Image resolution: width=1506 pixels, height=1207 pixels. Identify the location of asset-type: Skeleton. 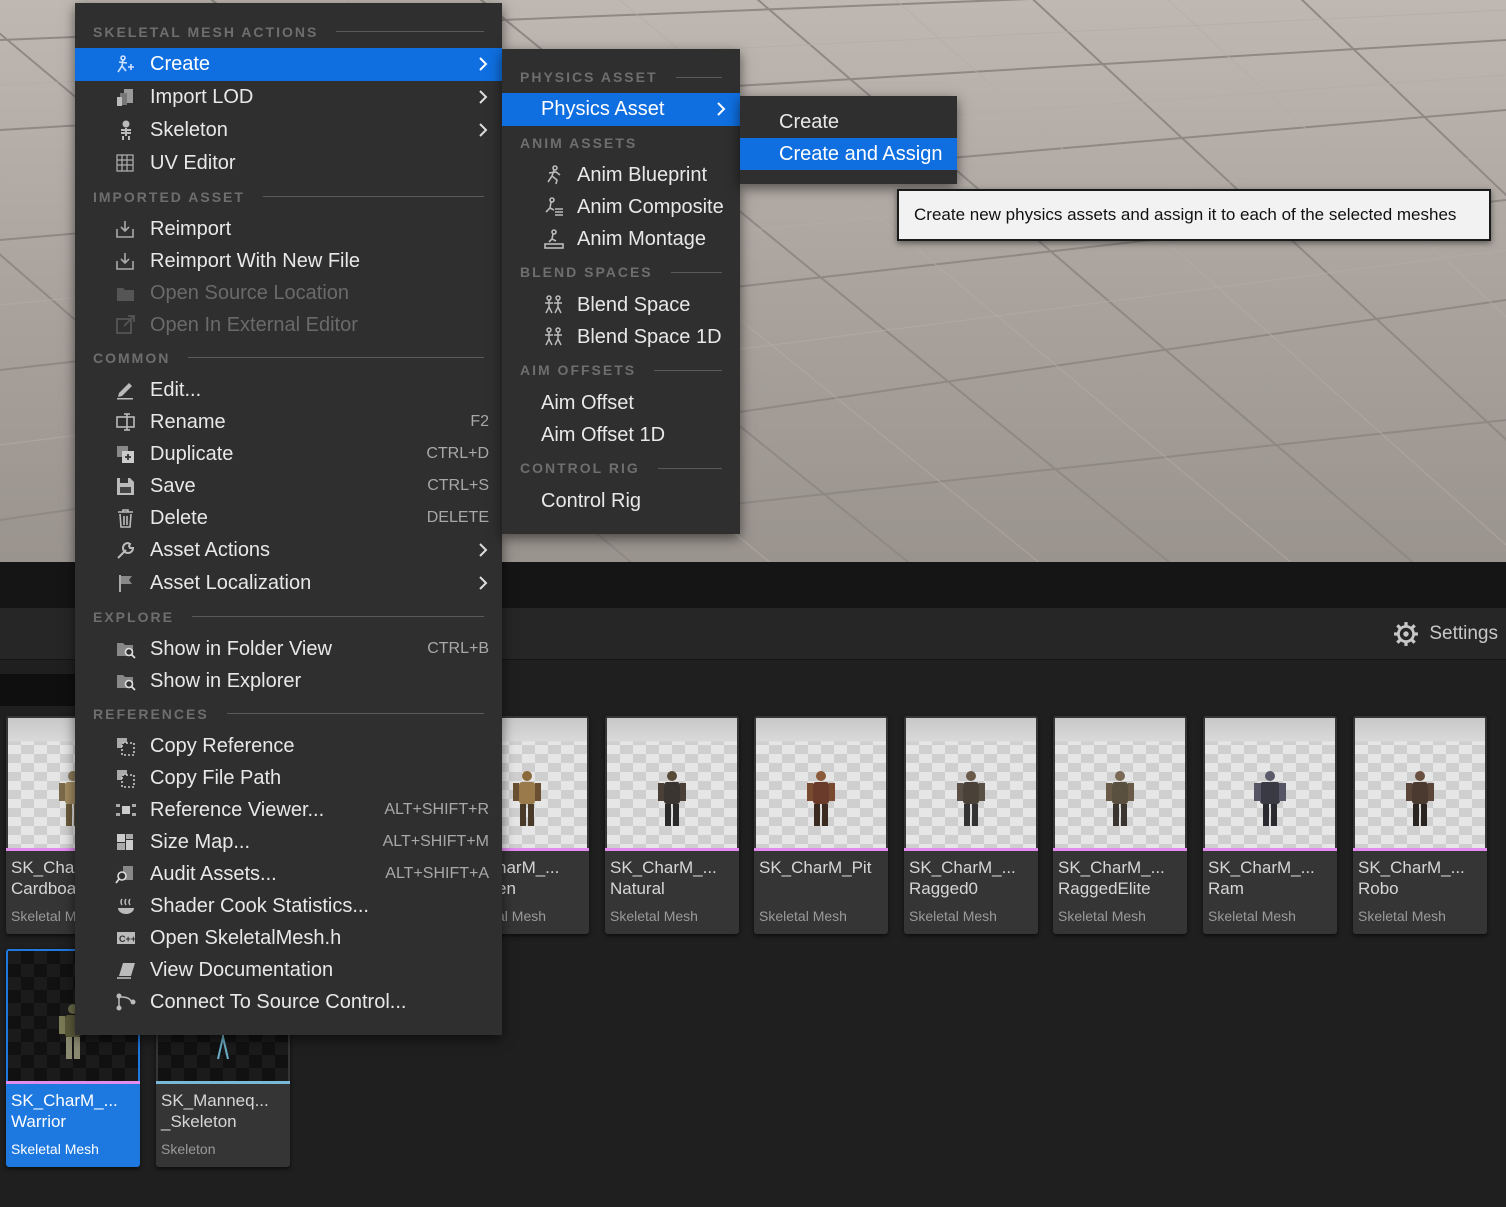
(188, 1149).